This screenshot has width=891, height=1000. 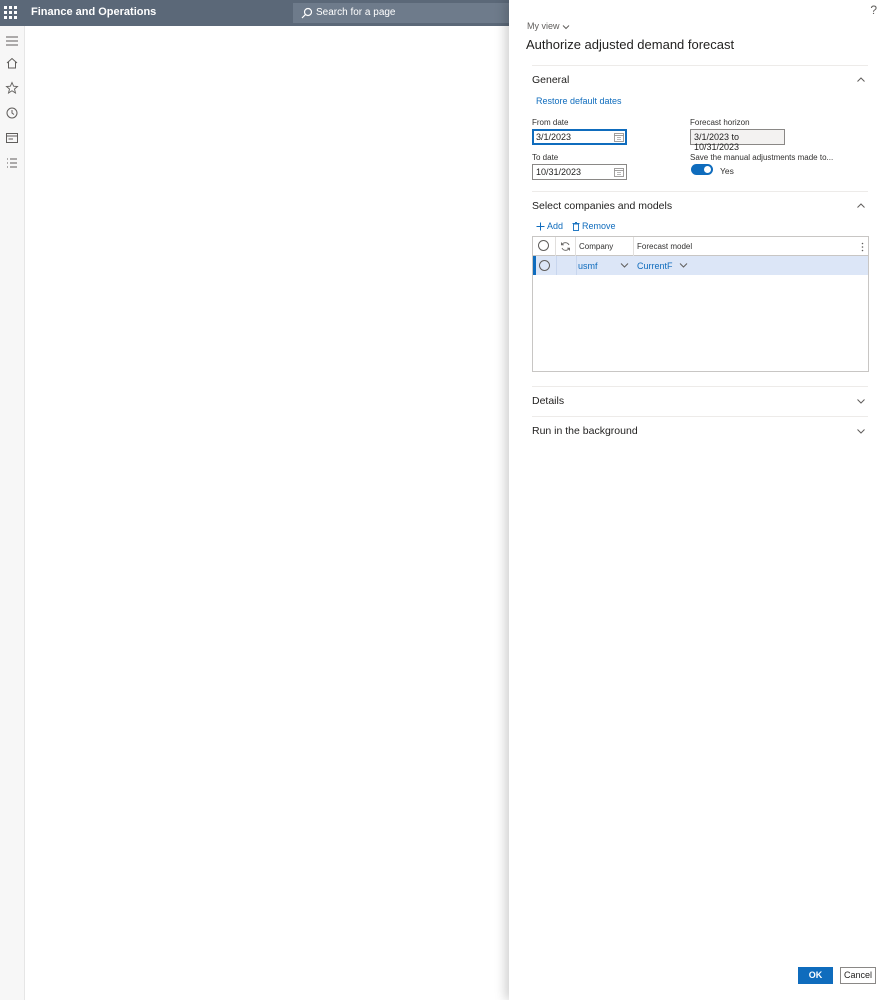 I want to click on grid-header: Company Forecast model, so click(x=700, y=246).